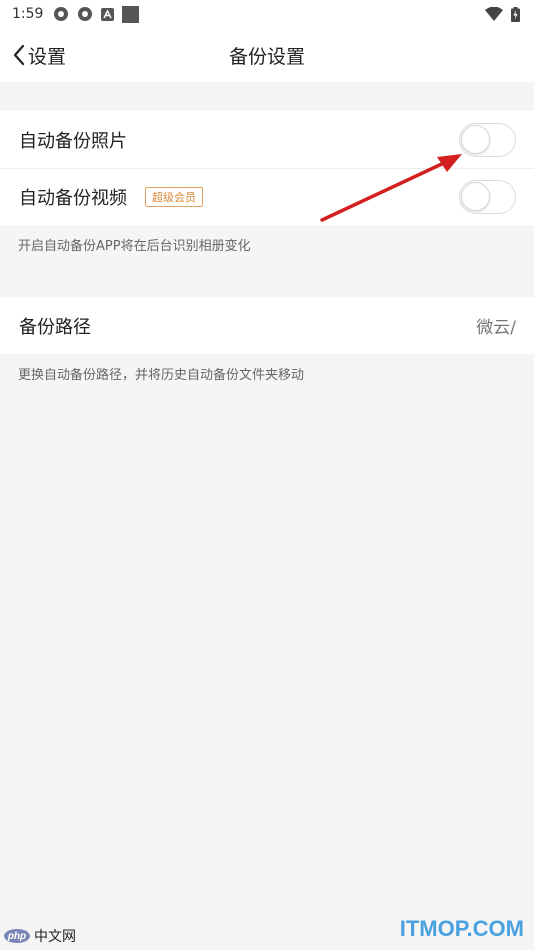 The height and width of the screenshot is (950, 534). What do you see at coordinates (267, 139) in the screenshot?
I see `auto-backup-photos-row: 自动备份照片` at bounding box center [267, 139].